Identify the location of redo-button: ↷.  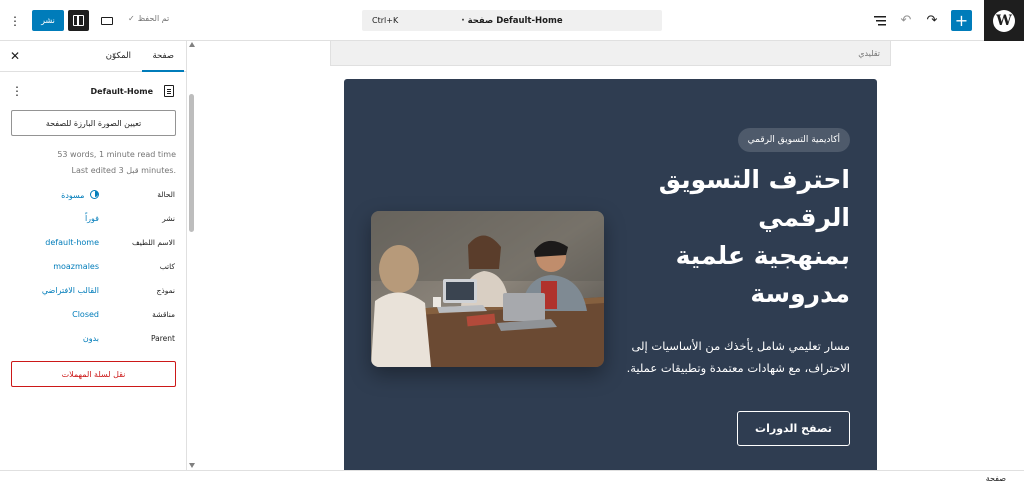
(932, 20).